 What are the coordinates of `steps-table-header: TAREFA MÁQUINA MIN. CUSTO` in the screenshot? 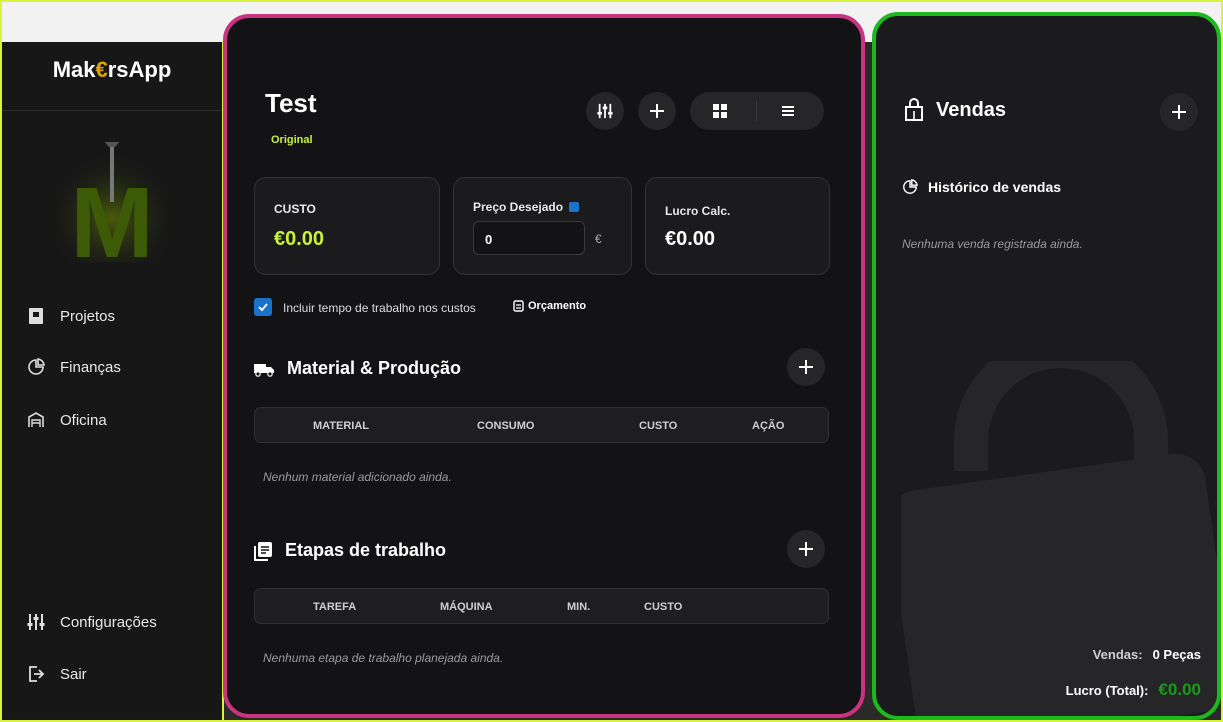 It's located at (541, 606).